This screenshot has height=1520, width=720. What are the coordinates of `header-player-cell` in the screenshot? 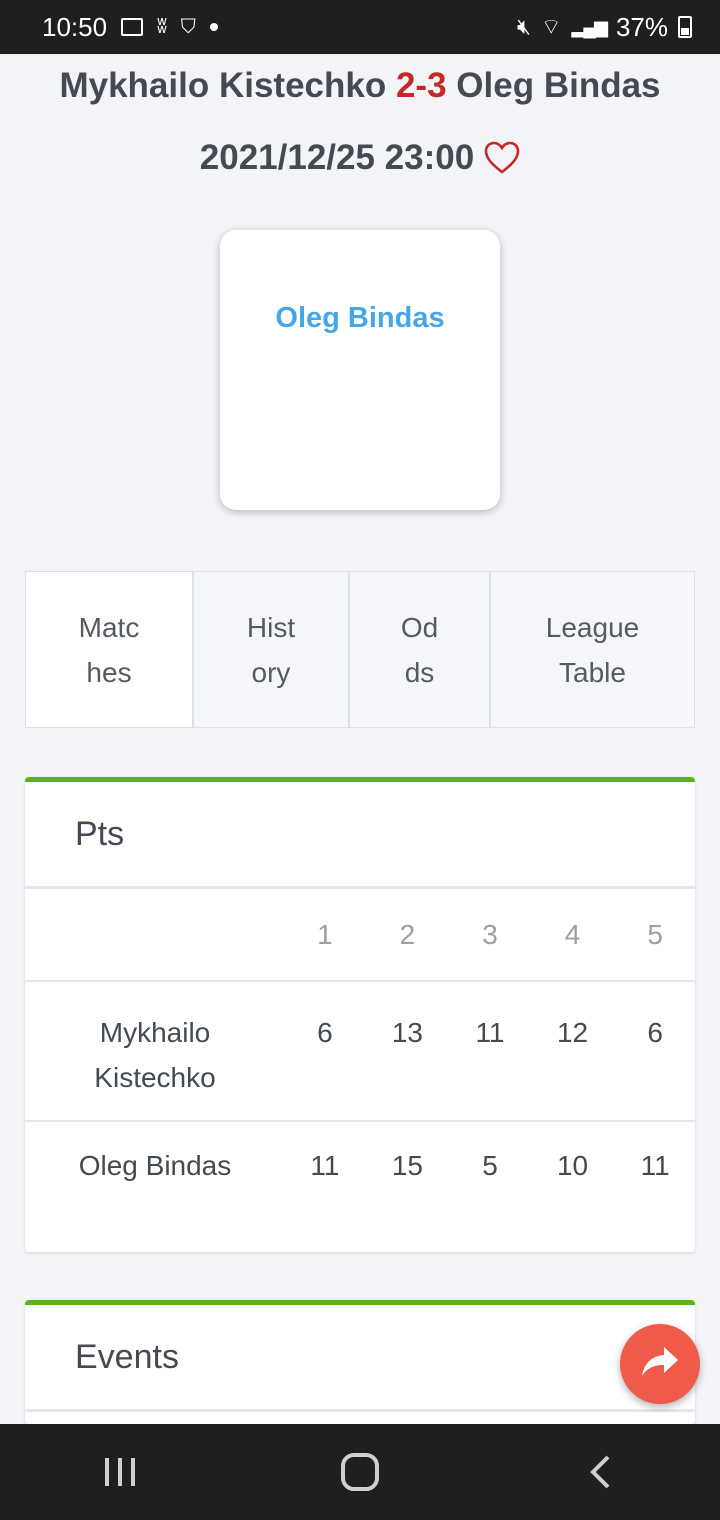 It's located at (155, 935).